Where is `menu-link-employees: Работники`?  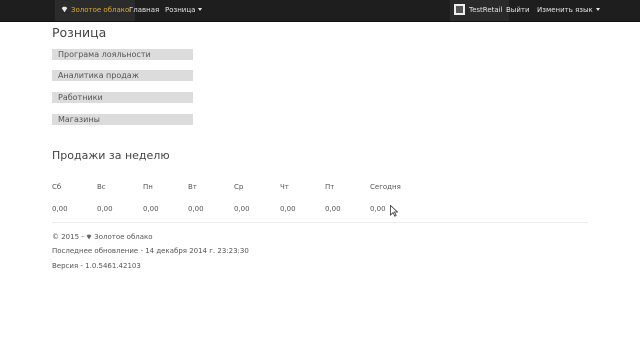 menu-link-employees: Работники is located at coordinates (122, 97).